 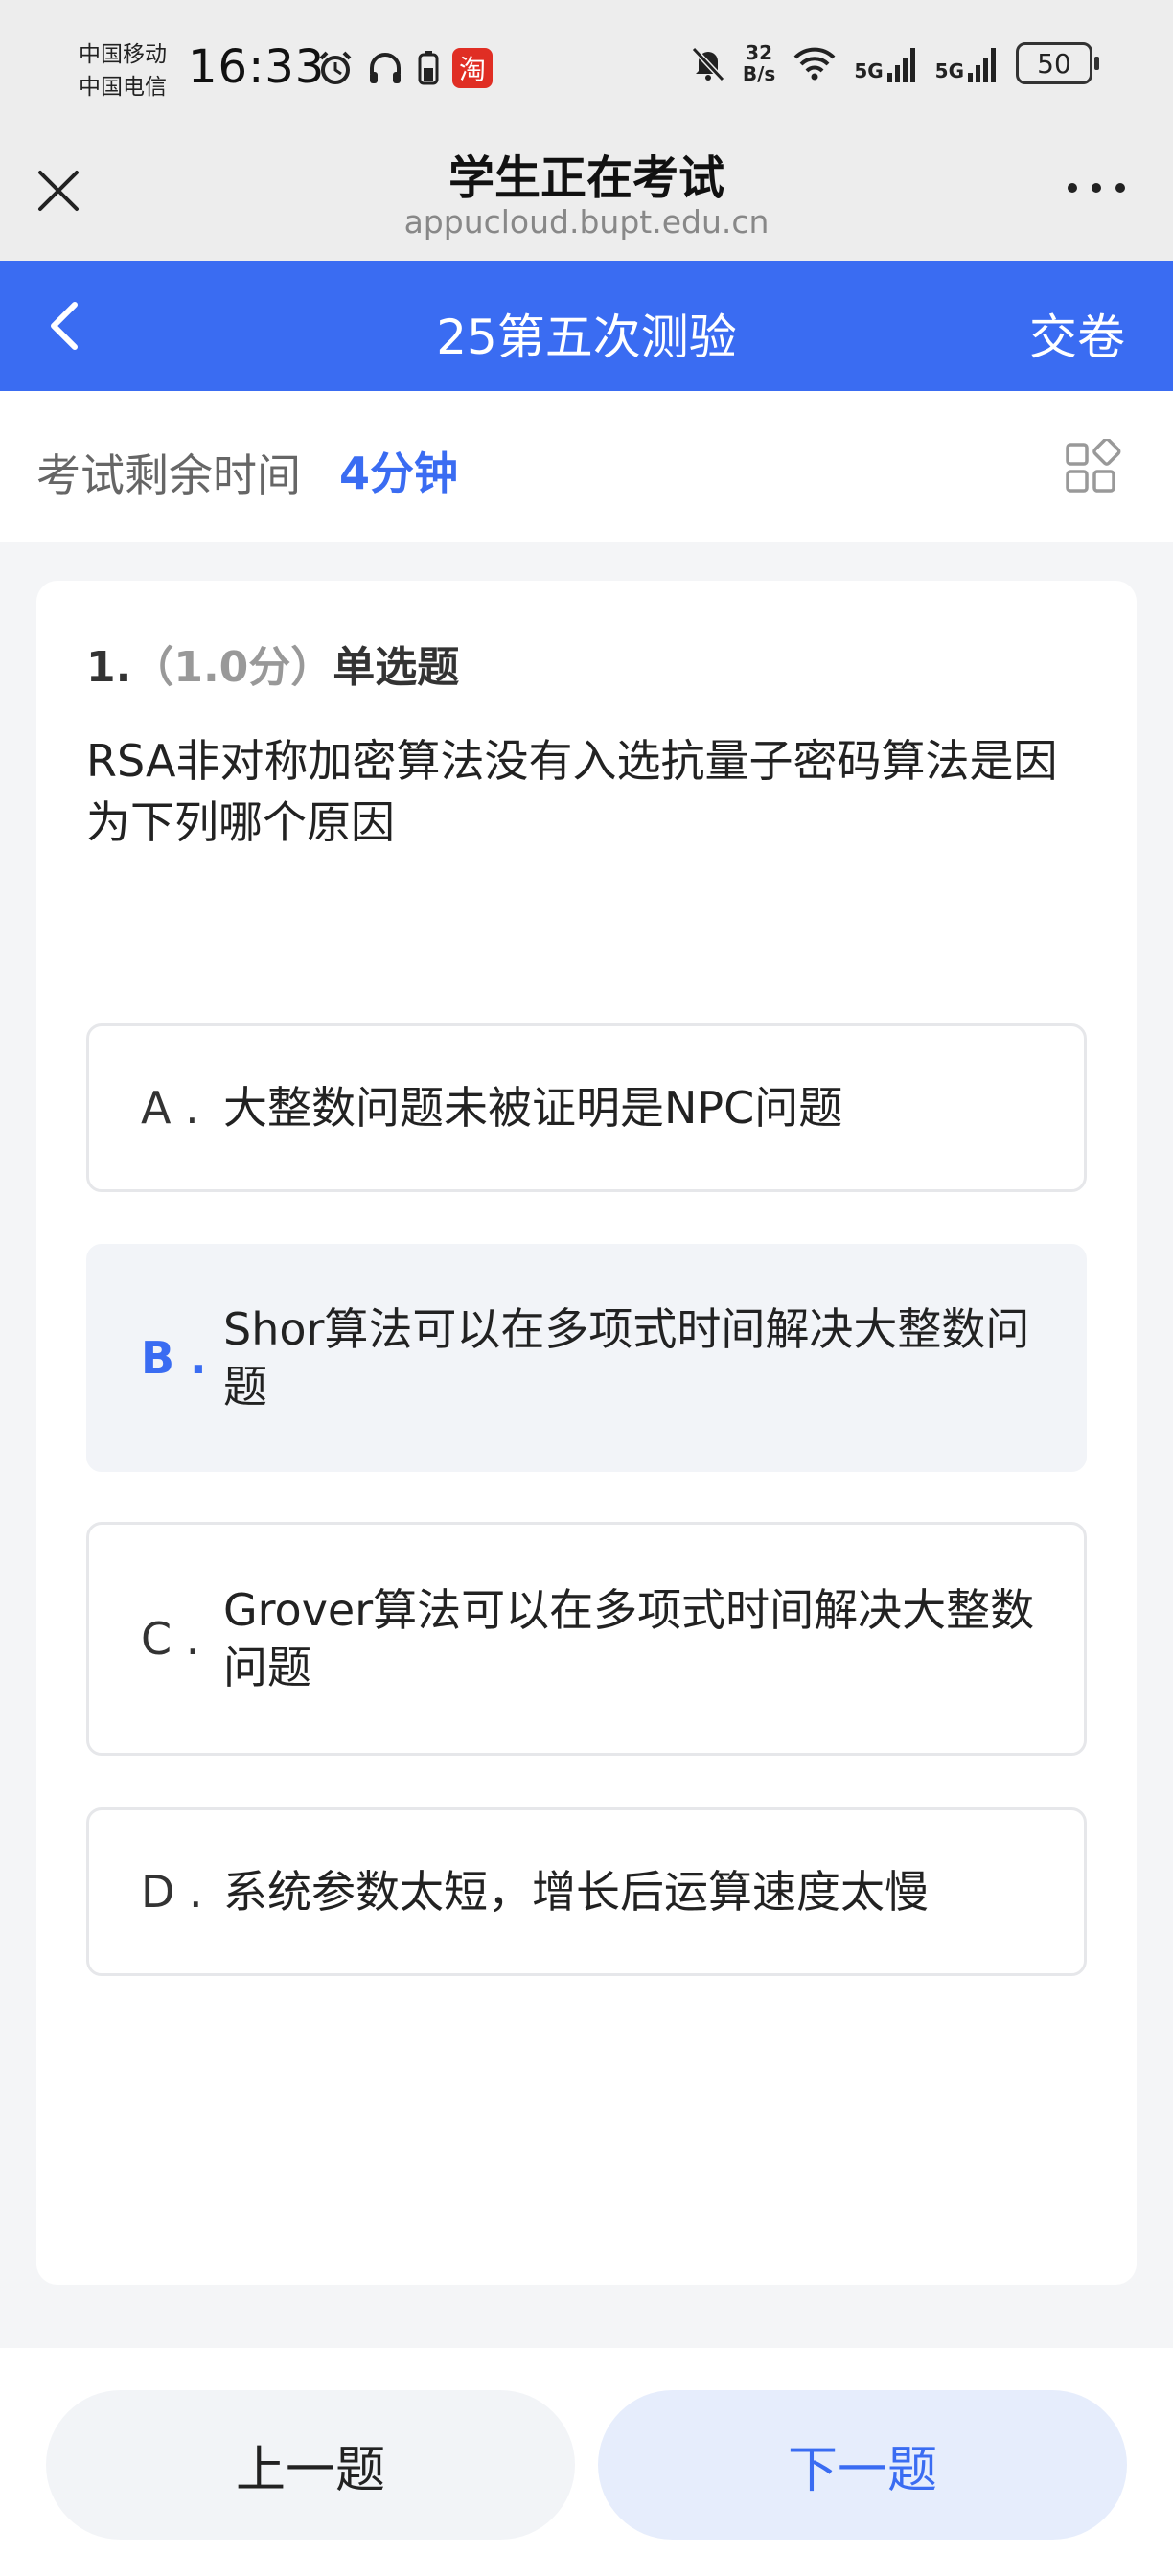 What do you see at coordinates (109, 667) in the screenshot?
I see `question-number: 1.` at bounding box center [109, 667].